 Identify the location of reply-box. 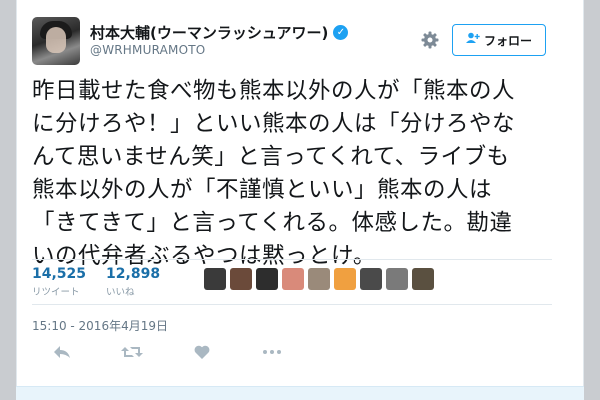
(300, 393).